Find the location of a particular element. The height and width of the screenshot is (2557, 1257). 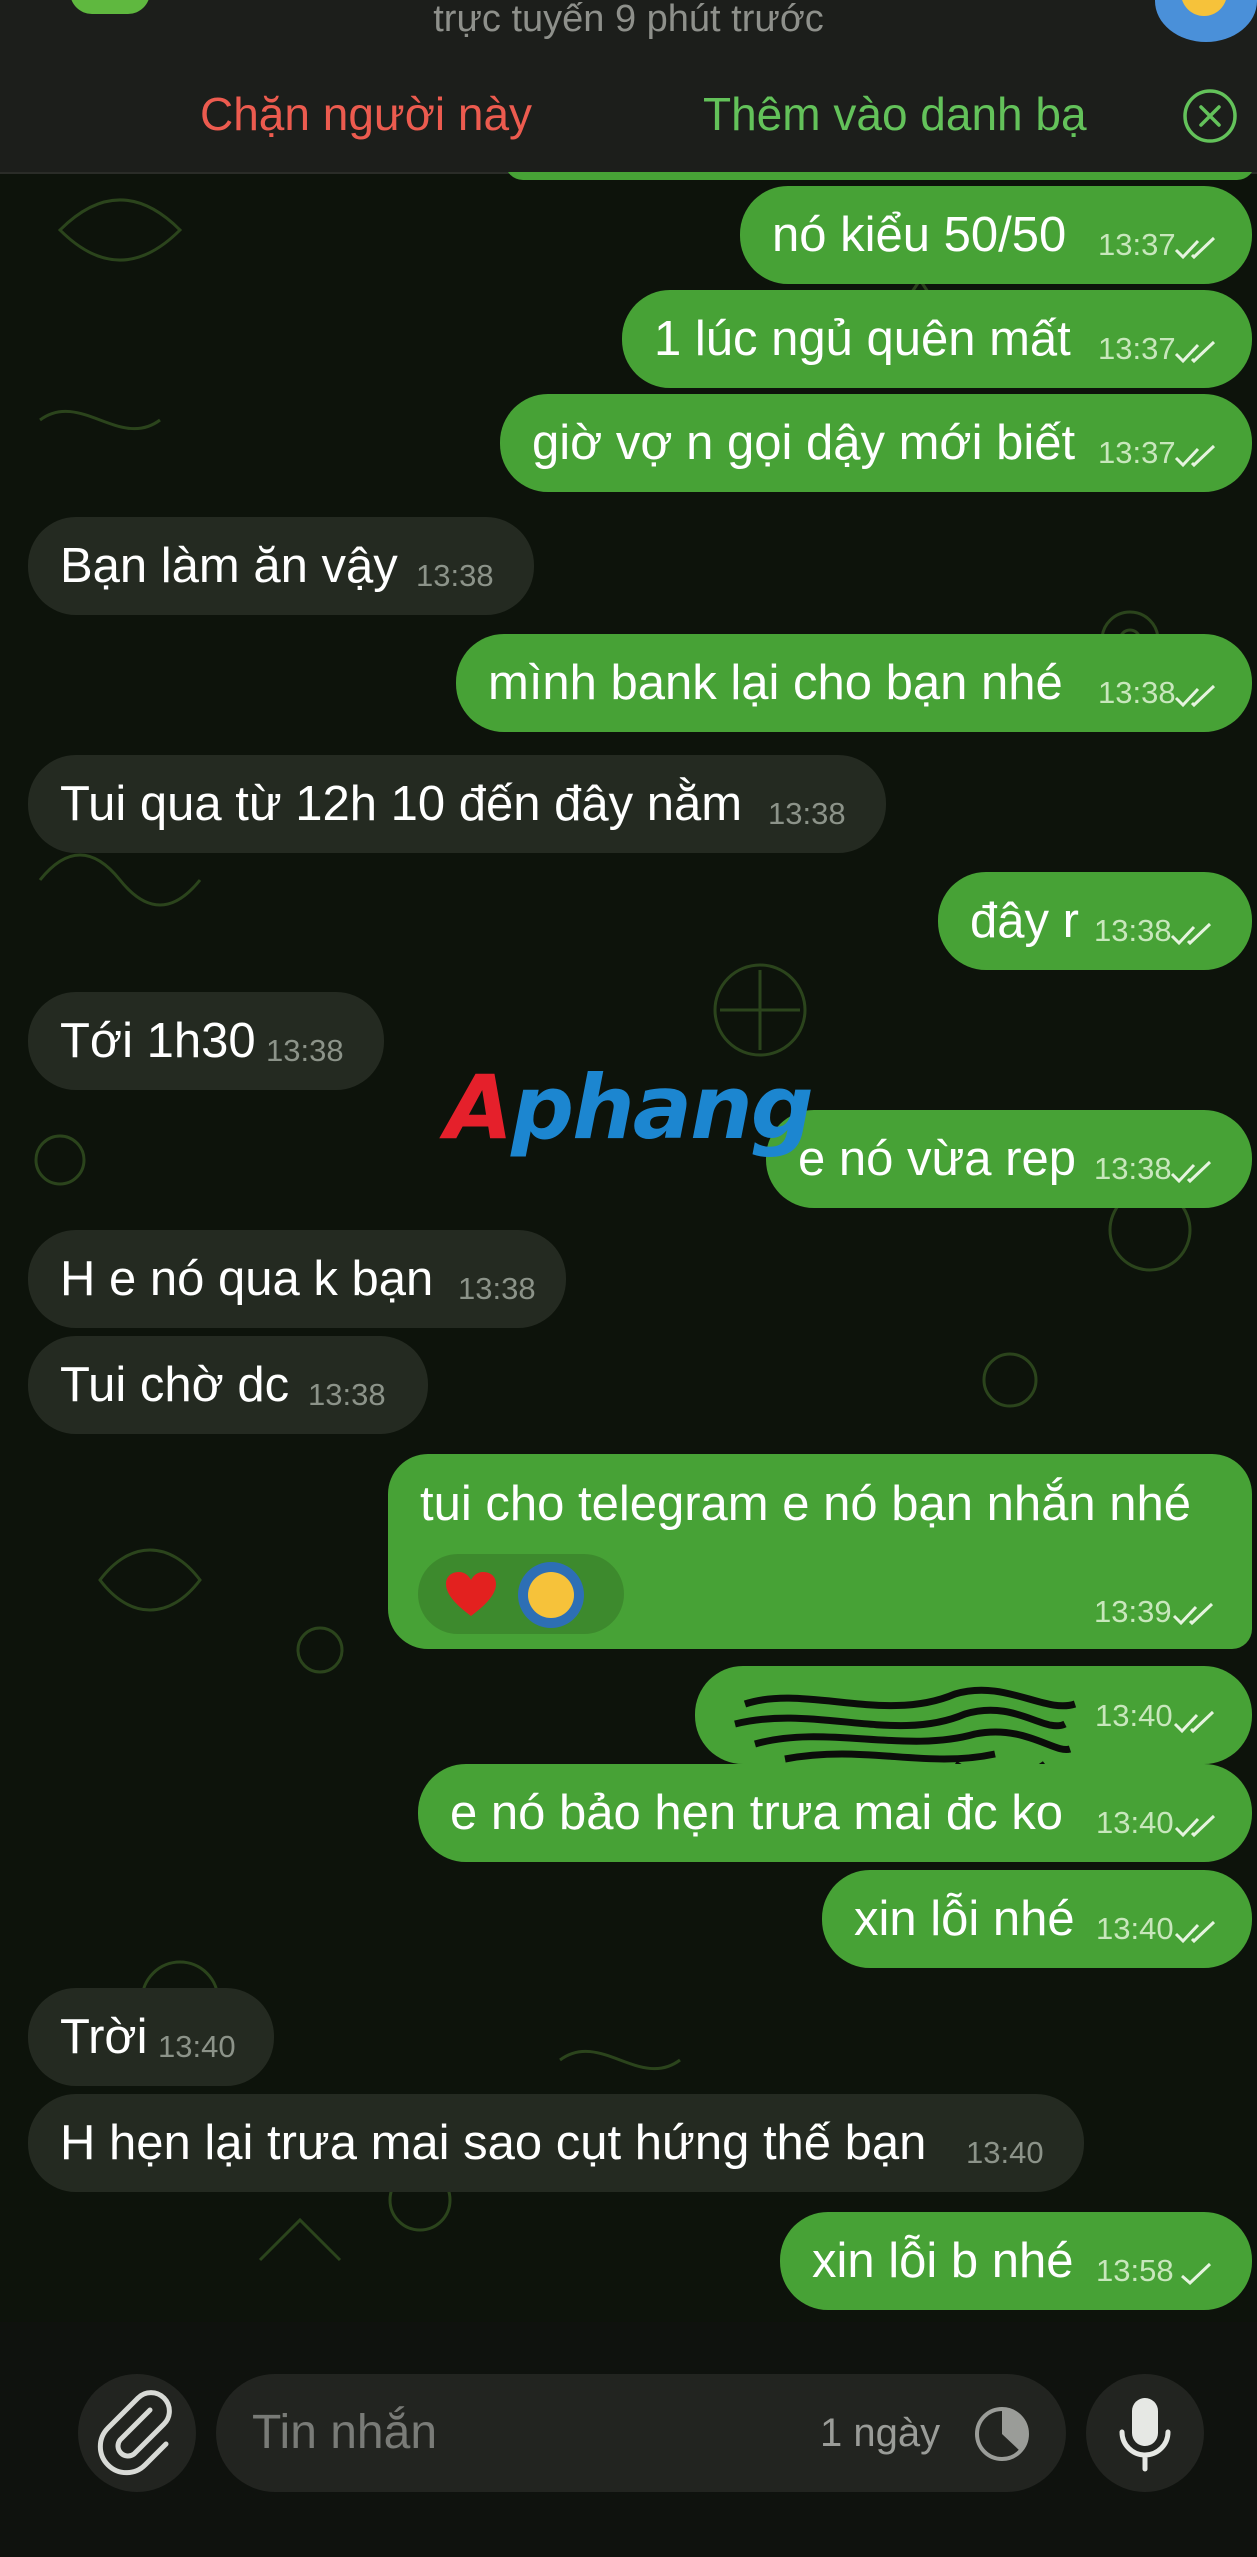

block-user-button: Chặn người này is located at coordinates (366, 114).